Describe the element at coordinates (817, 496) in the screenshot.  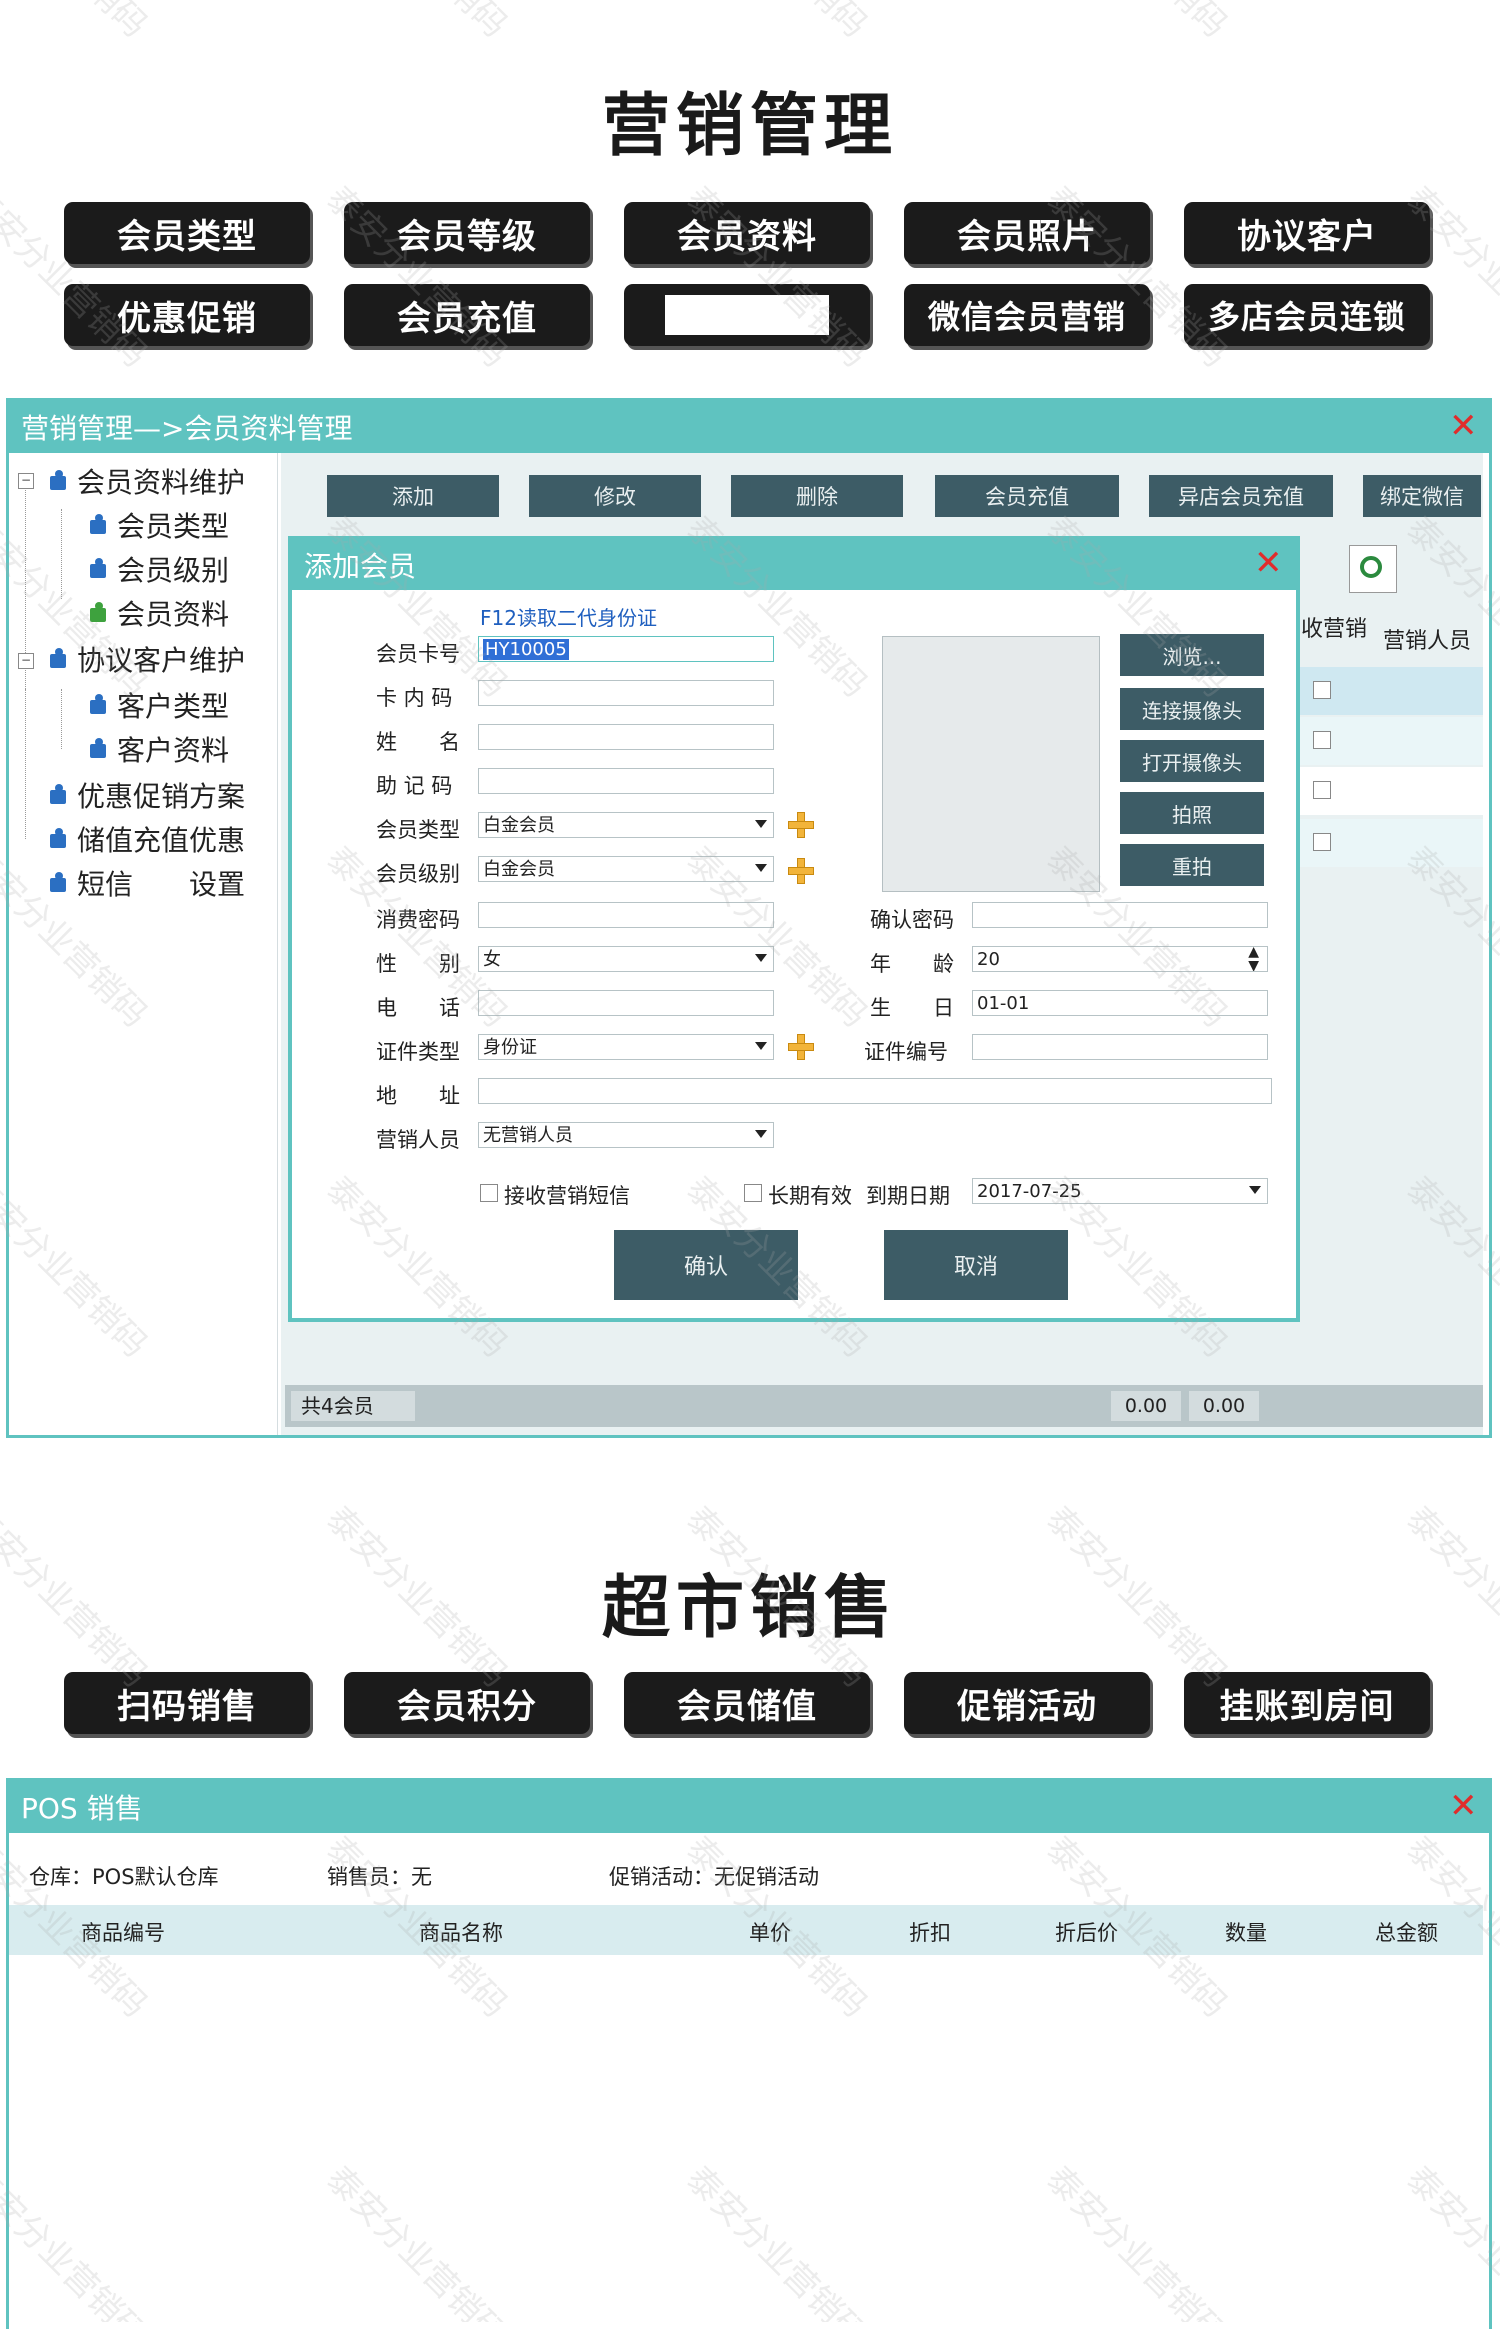
I see `delete-button: 删除` at that location.